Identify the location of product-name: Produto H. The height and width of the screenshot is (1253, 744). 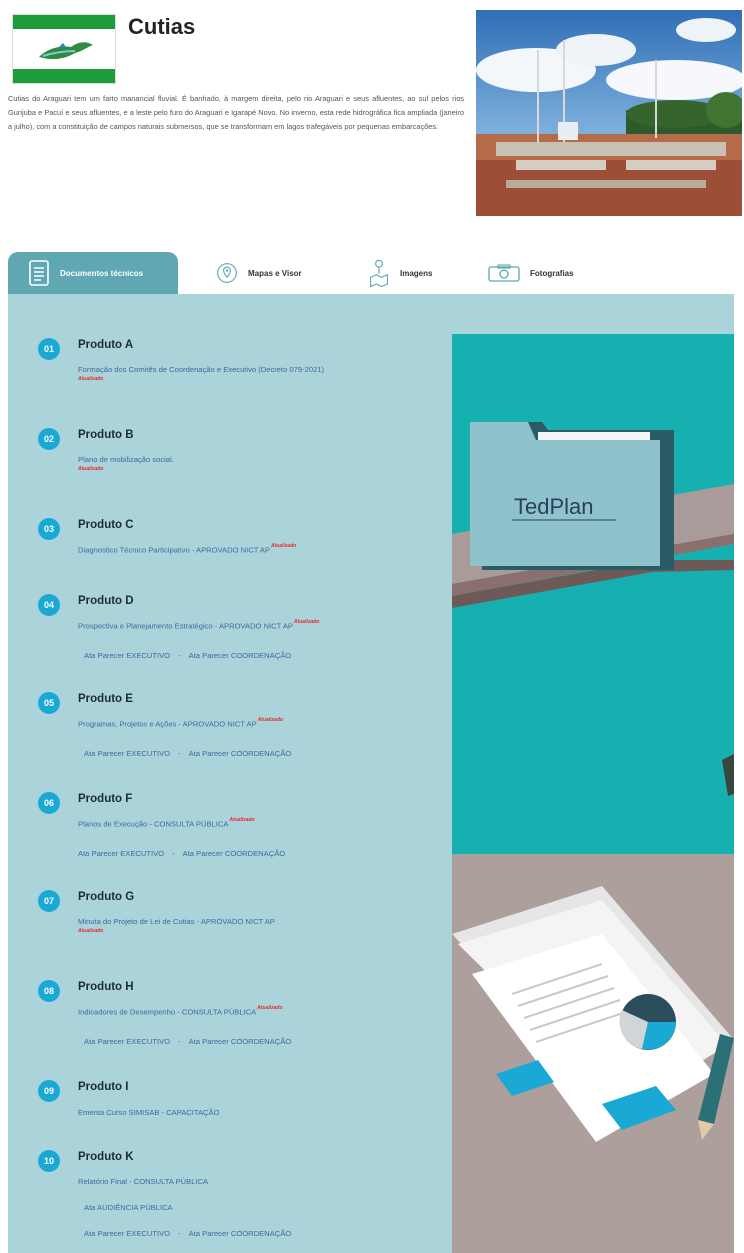
(106, 987).